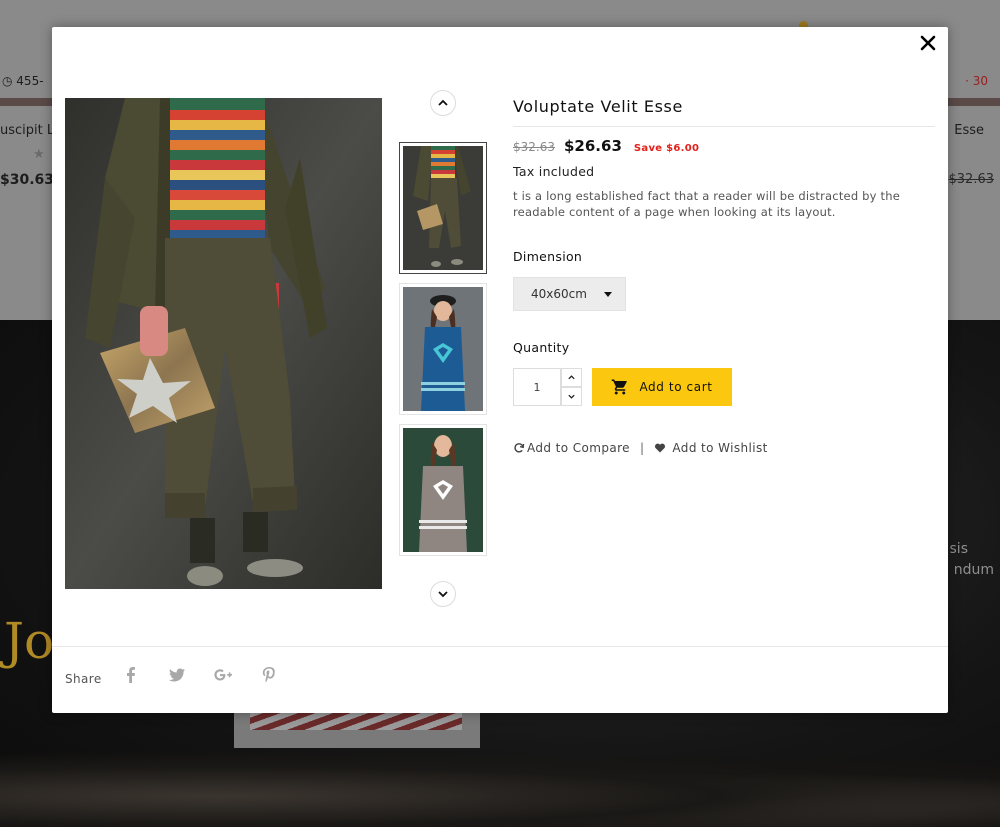 This screenshot has width=1000, height=827. I want to click on product-title: Voluptate Velit Esse, so click(724, 112).